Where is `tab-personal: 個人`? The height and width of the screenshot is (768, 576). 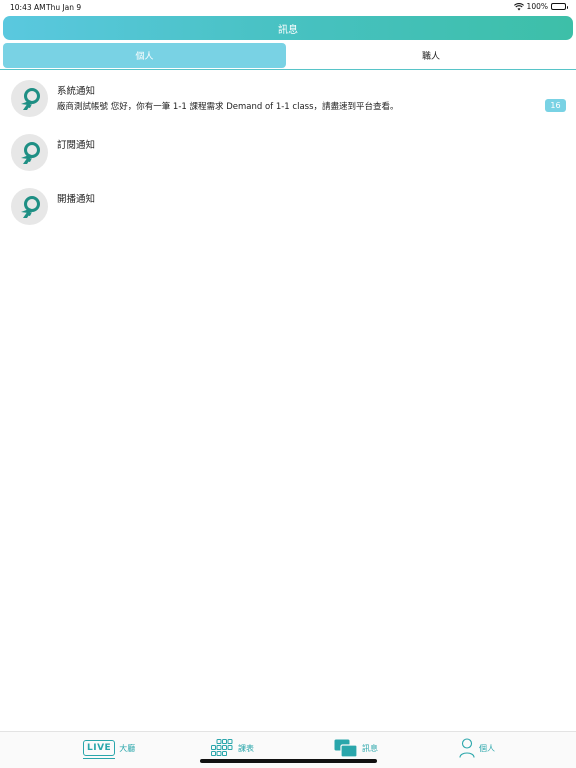
tab-personal: 個人 is located at coordinates (144, 55).